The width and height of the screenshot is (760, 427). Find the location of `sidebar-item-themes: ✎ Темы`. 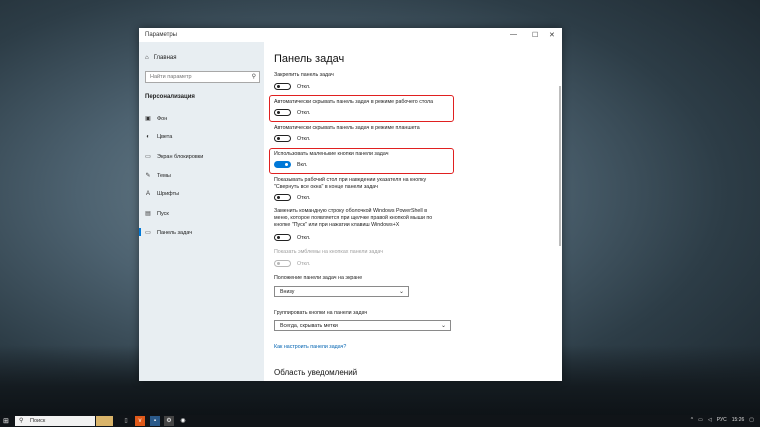

sidebar-item-themes: ✎ Темы is located at coordinates (158, 176).